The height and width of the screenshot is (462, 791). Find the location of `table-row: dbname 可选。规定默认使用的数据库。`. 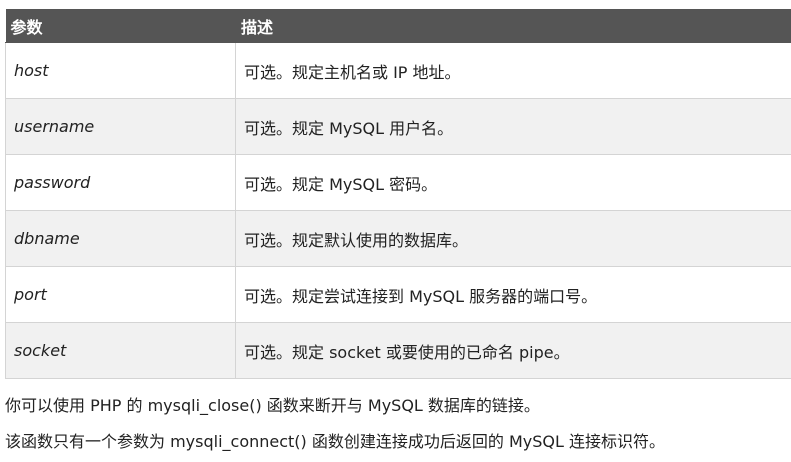

table-row: dbname 可选。规定默认使用的数据库。 is located at coordinates (398, 238).